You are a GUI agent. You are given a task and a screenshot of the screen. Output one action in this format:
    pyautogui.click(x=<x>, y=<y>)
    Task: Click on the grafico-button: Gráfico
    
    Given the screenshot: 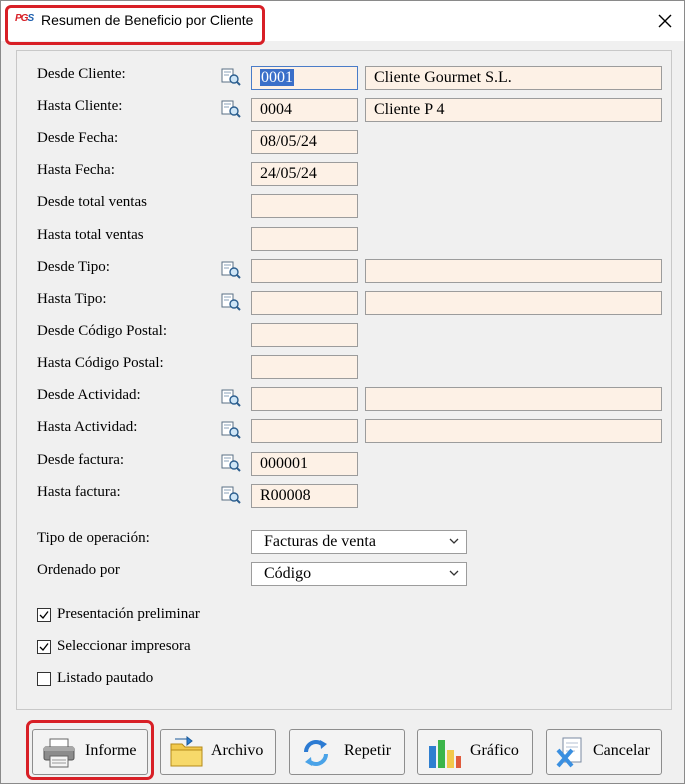 What is the action you would take?
    pyautogui.click(x=475, y=752)
    